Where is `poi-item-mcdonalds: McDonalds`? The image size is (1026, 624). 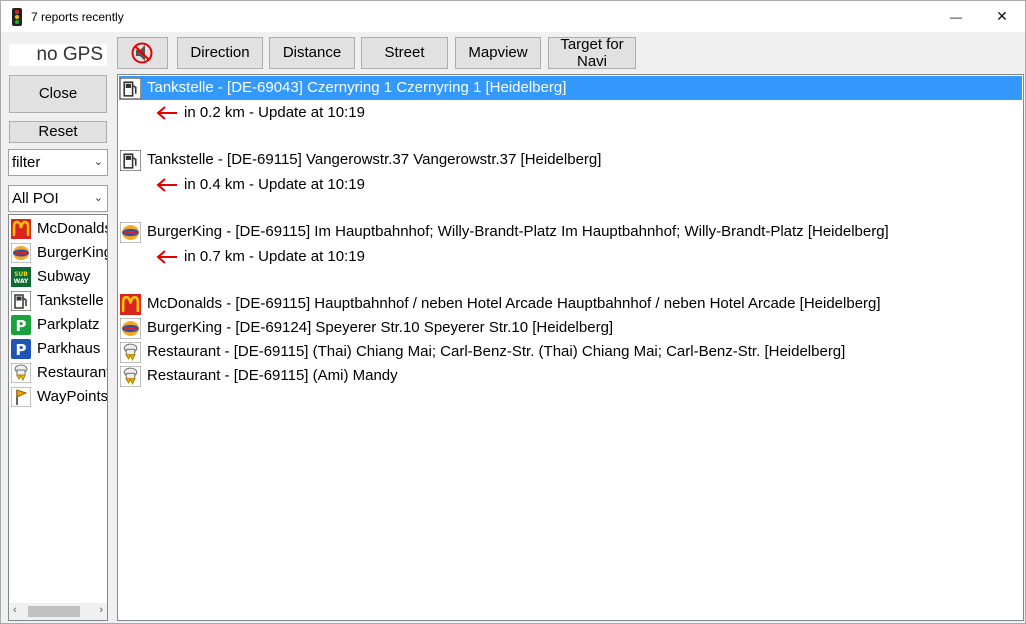 poi-item-mcdonalds: McDonalds is located at coordinates (58, 229).